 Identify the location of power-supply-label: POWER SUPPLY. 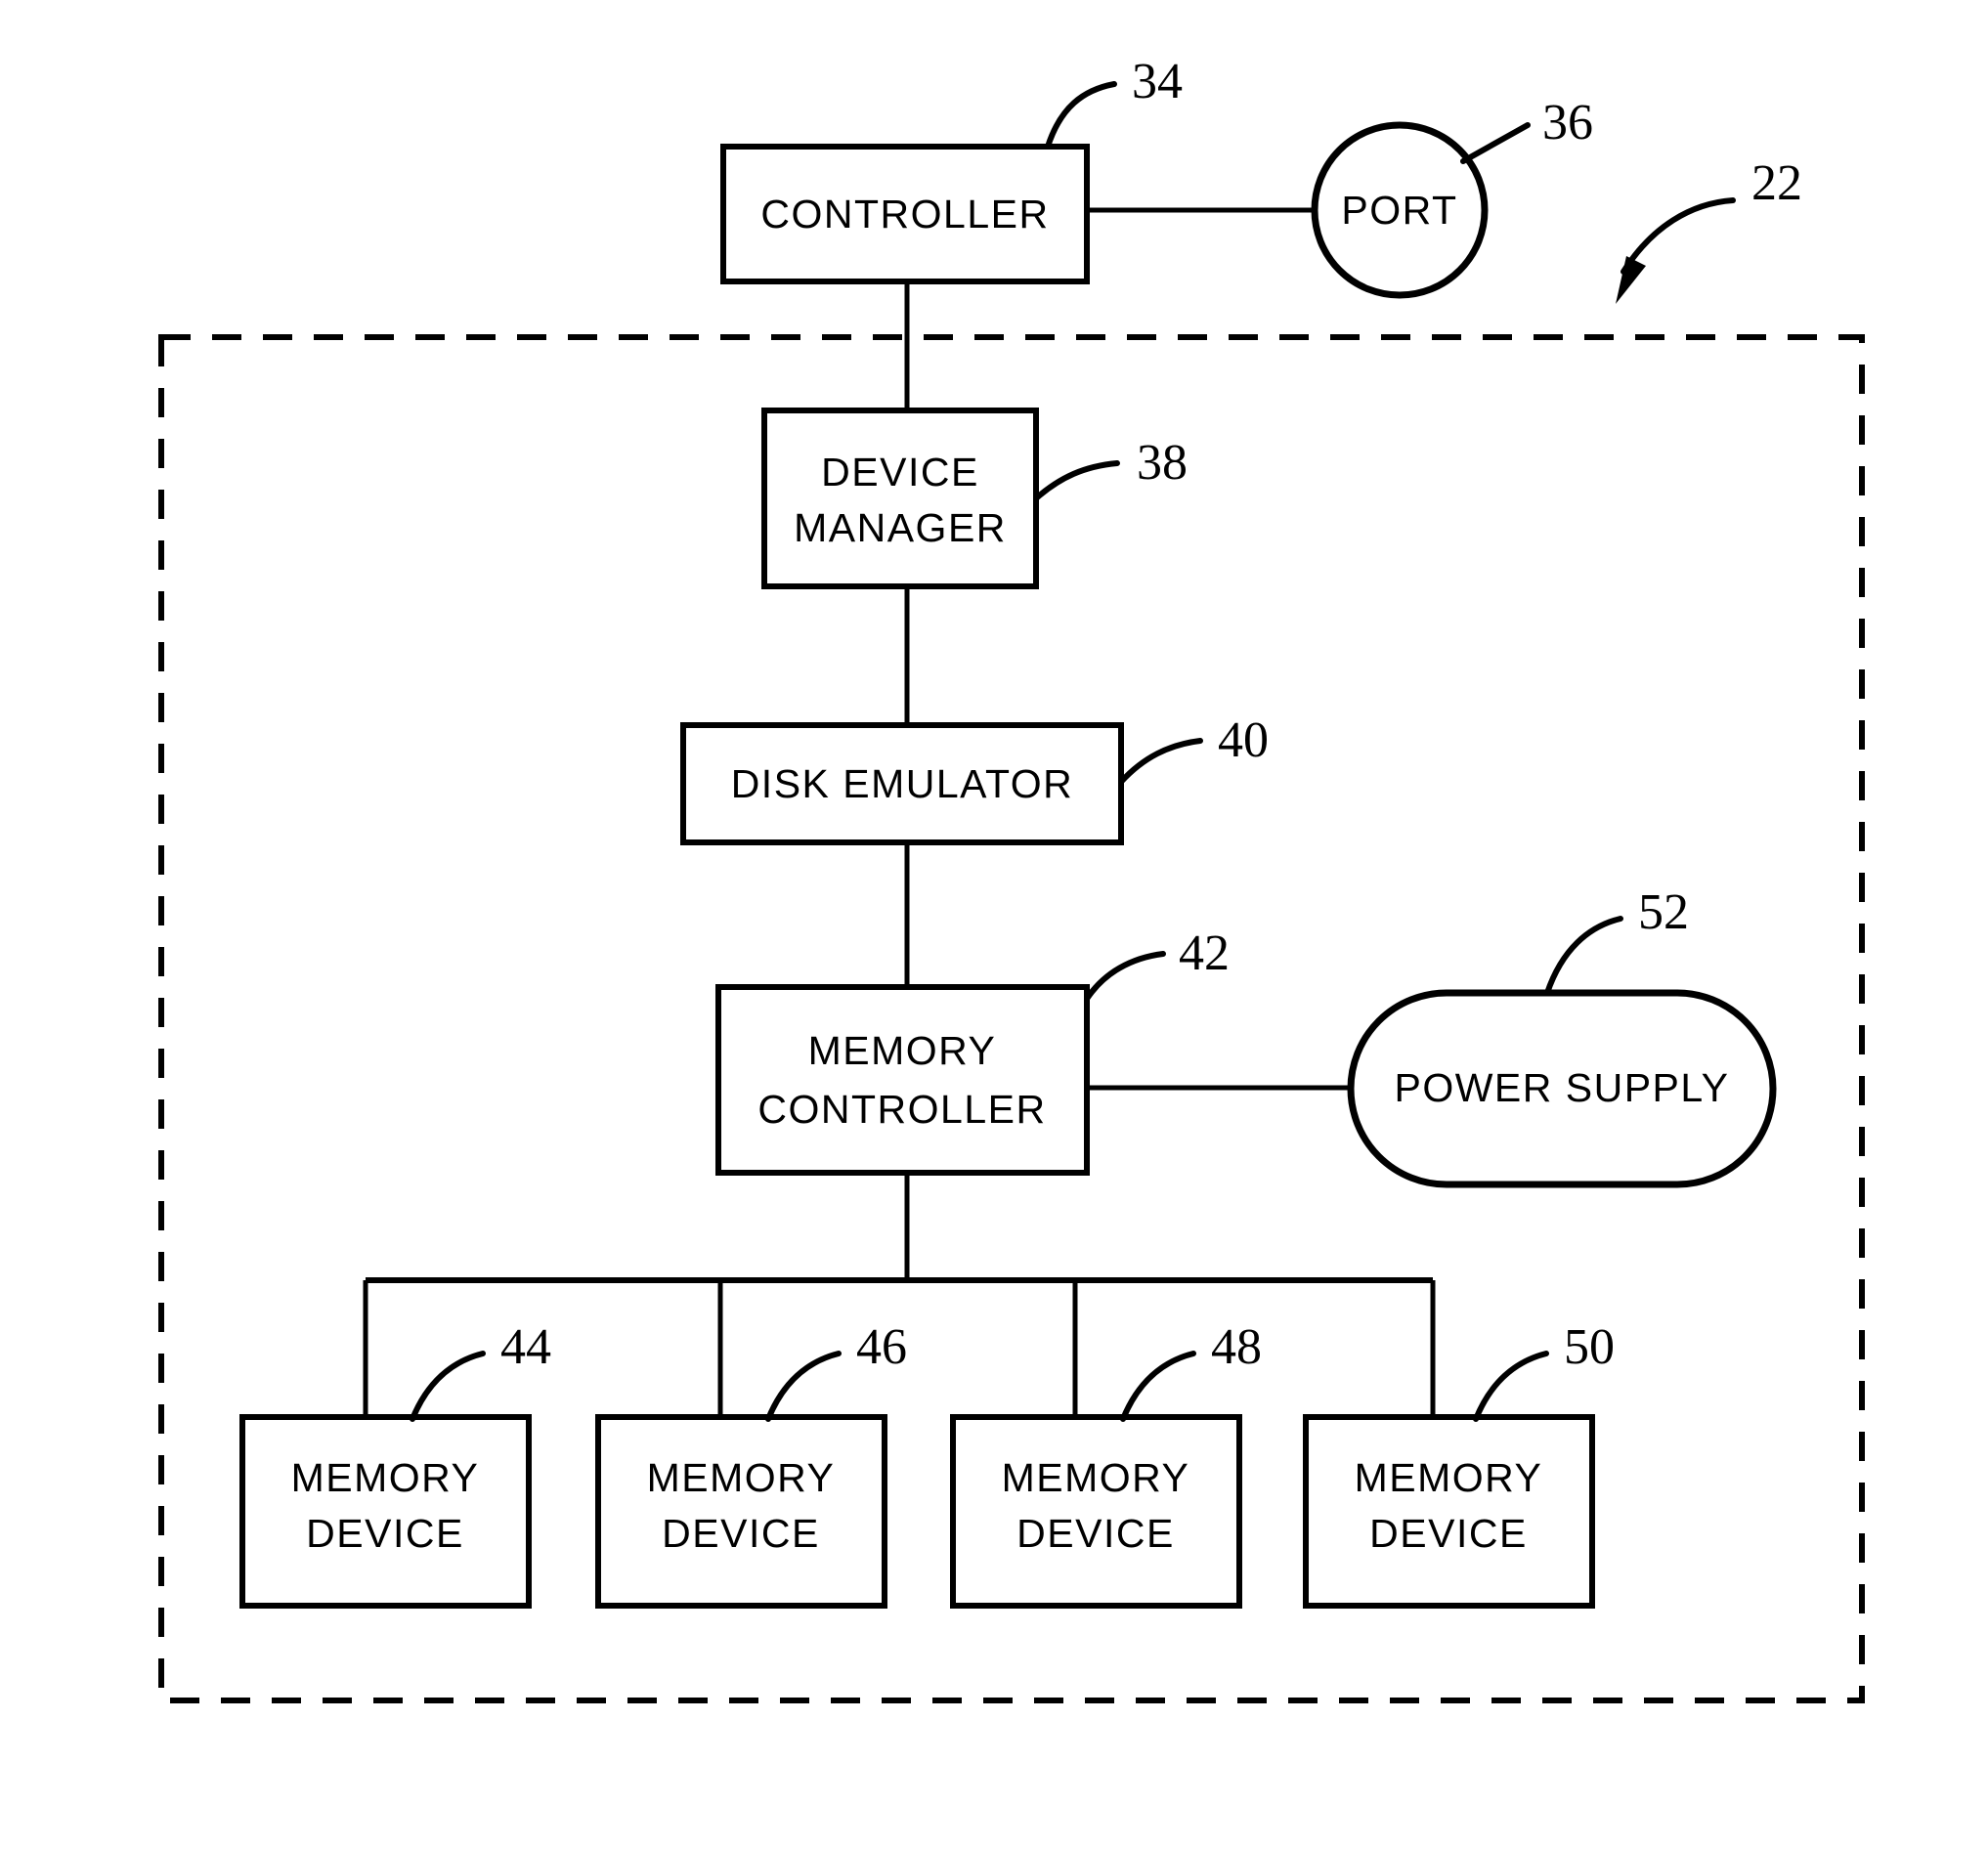
(1562, 1087).